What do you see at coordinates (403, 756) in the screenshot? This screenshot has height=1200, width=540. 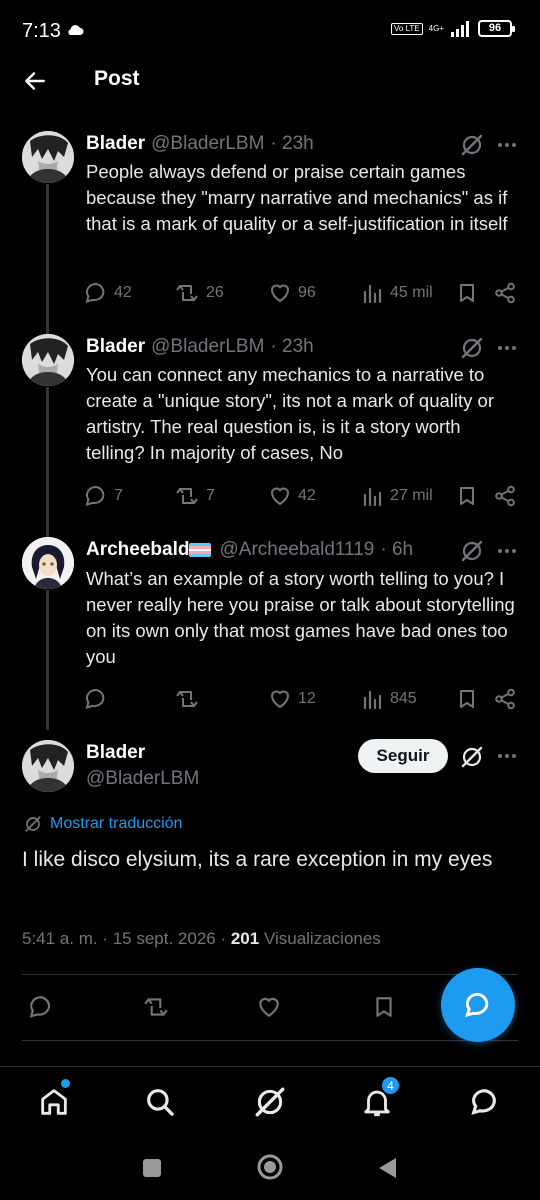 I see `follow-button: Seguir` at bounding box center [403, 756].